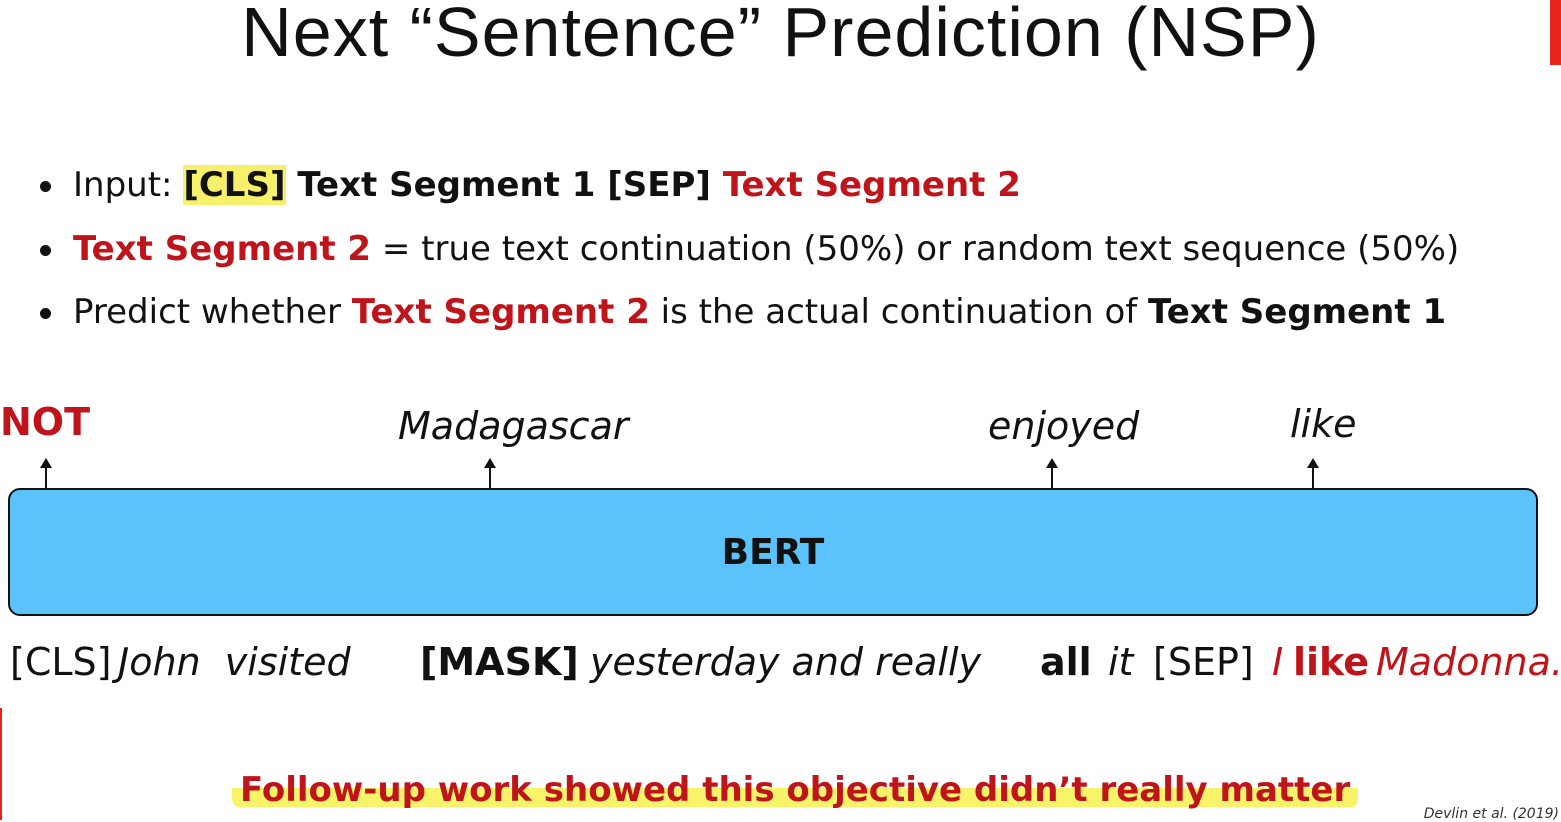 This screenshot has width=1561, height=822. What do you see at coordinates (234, 185) in the screenshot?
I see `cls-token-highlight: [CLS]` at bounding box center [234, 185].